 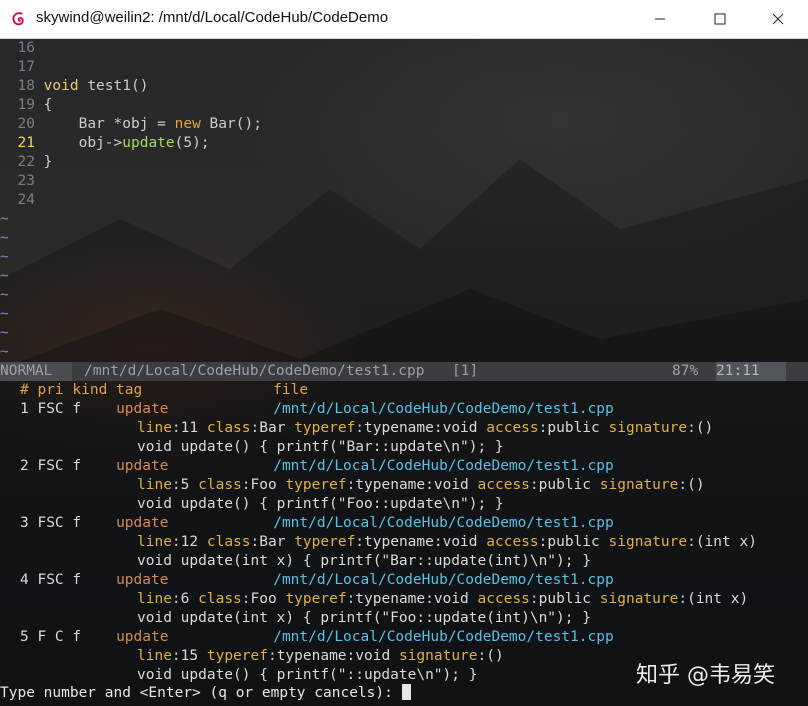 I want to click on editor-line: 23, so click(x=22, y=181).